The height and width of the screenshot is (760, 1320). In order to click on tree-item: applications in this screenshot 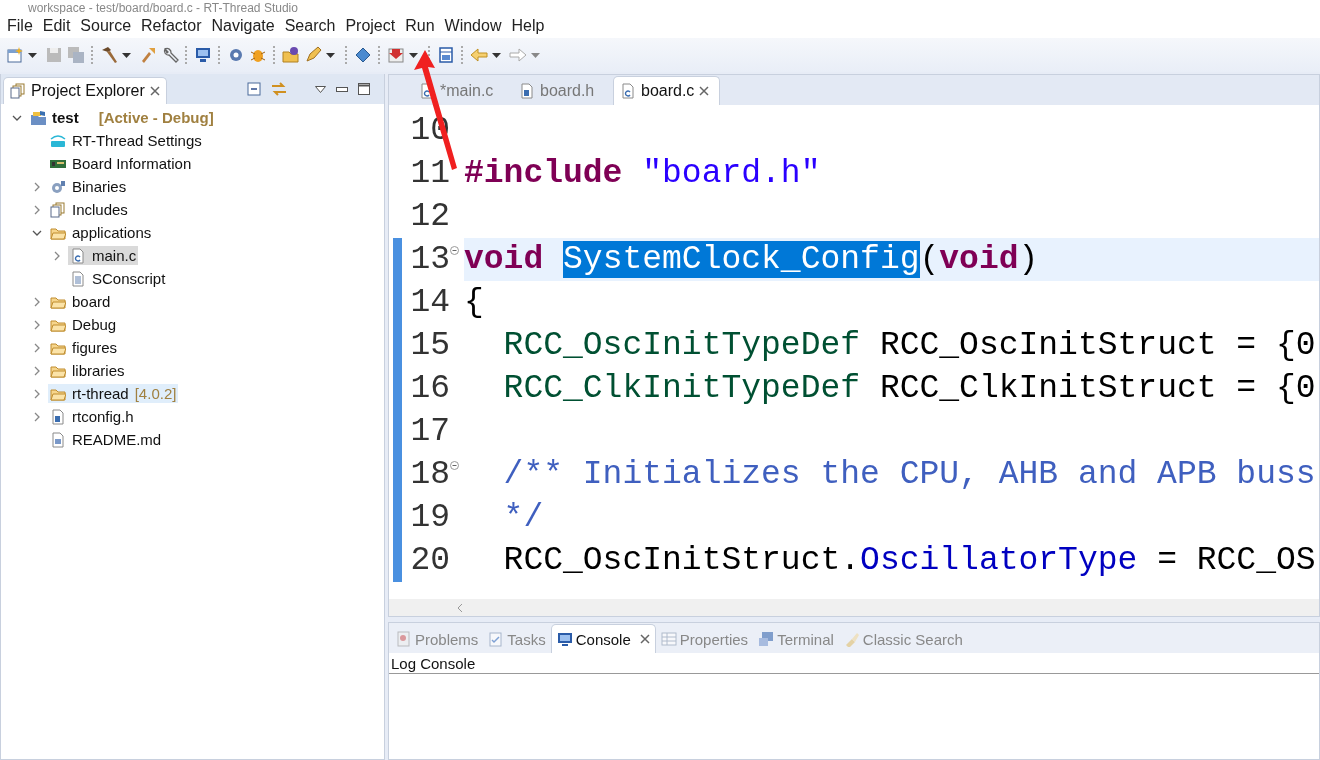, I will do `click(101, 232)`.